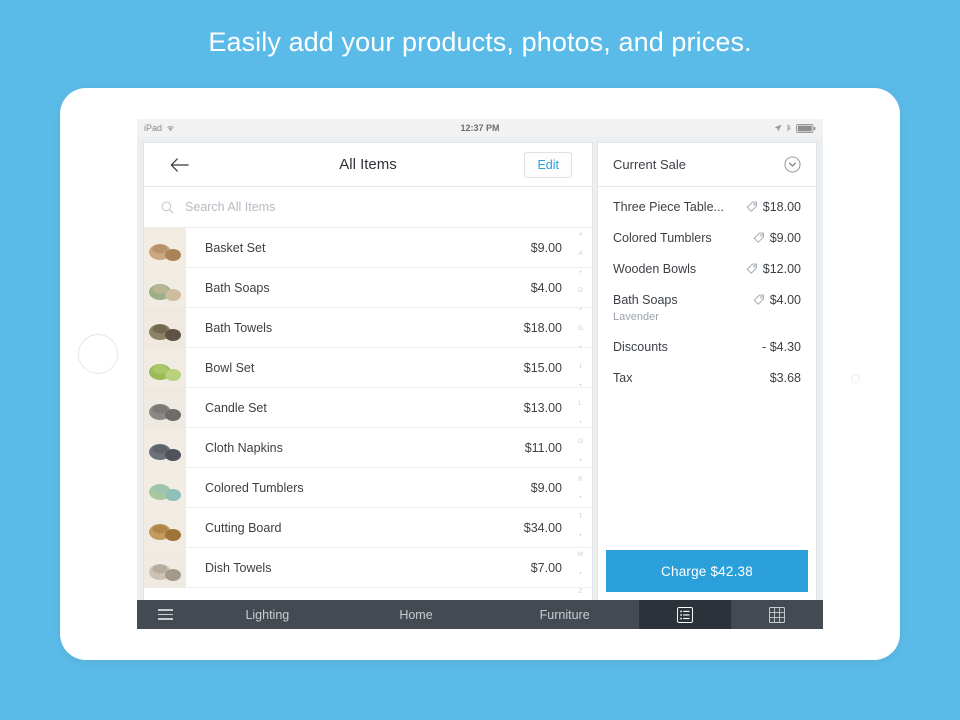  What do you see at coordinates (691, 378) in the screenshot?
I see `cart-line-label: Tax` at bounding box center [691, 378].